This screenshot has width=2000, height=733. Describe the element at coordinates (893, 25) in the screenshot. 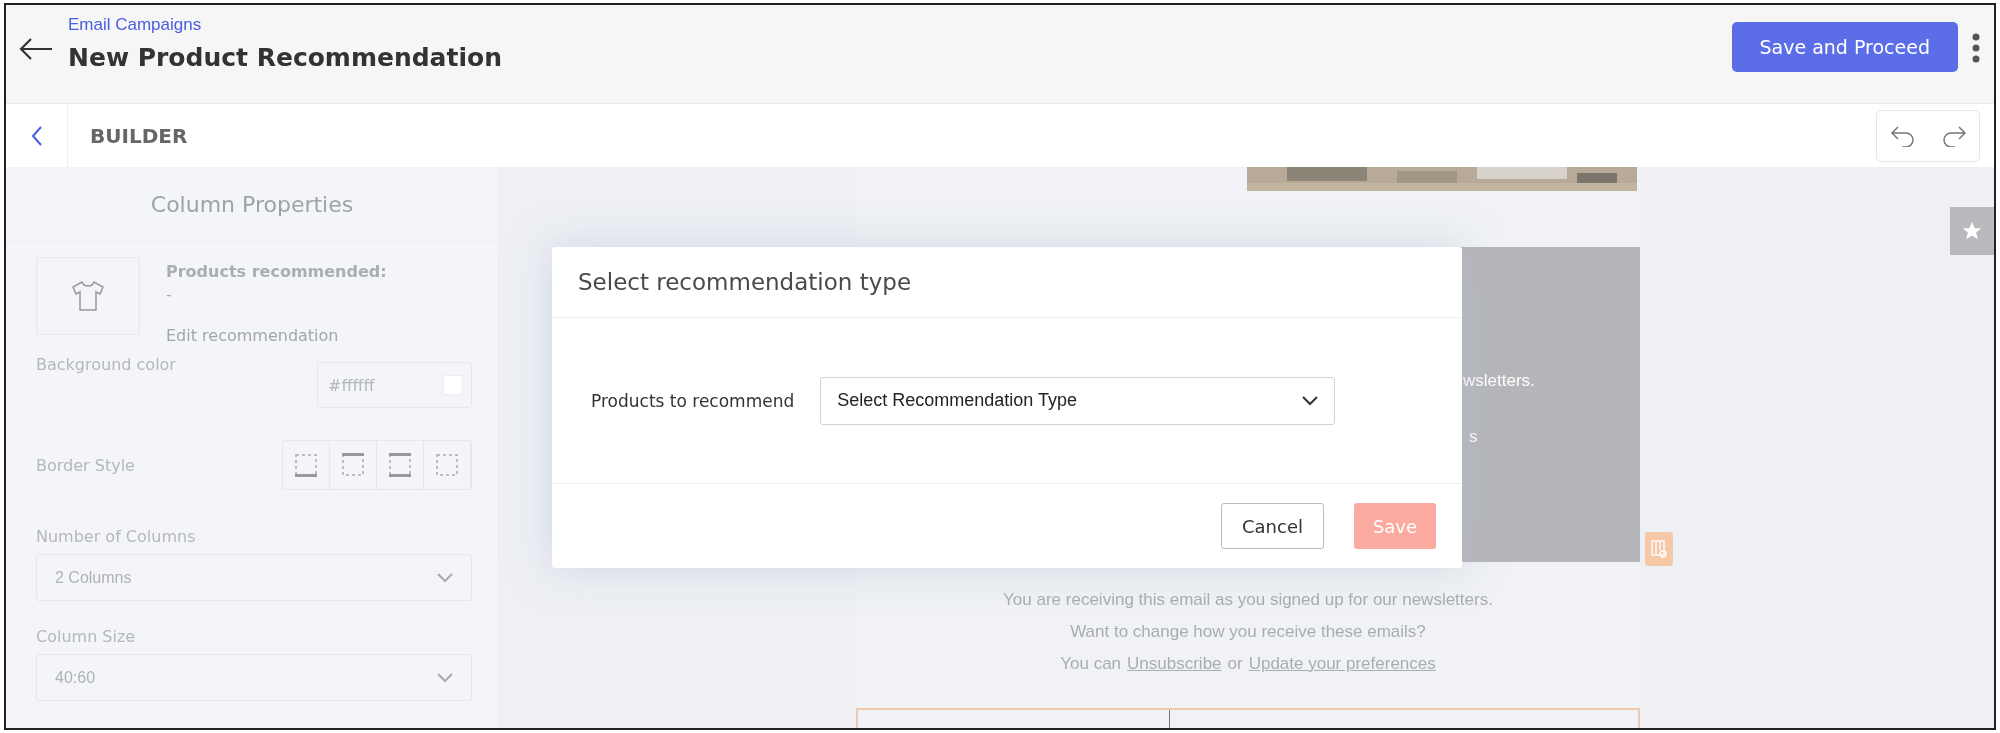

I see `breadcrumb-link: Email Campaigns` at that location.